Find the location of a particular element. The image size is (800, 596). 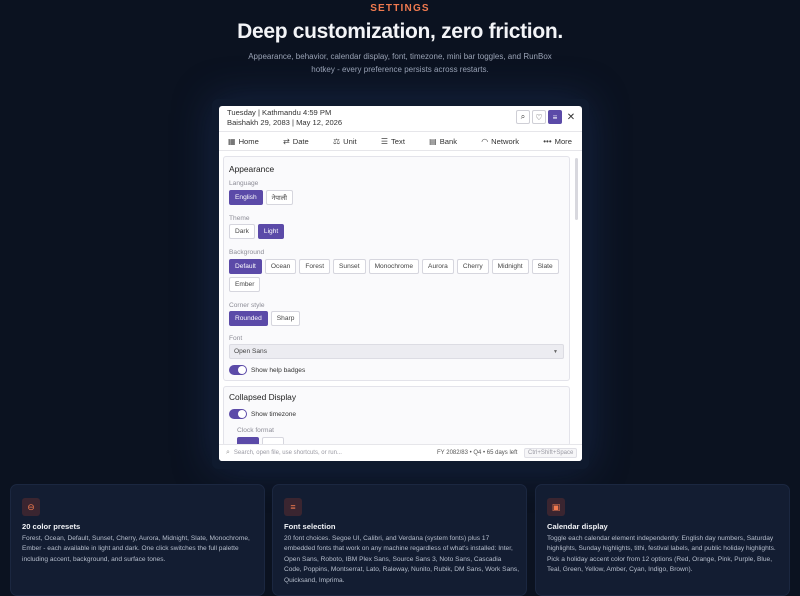

page-headline: Deep customization, zero friction. is located at coordinates (400, 31).